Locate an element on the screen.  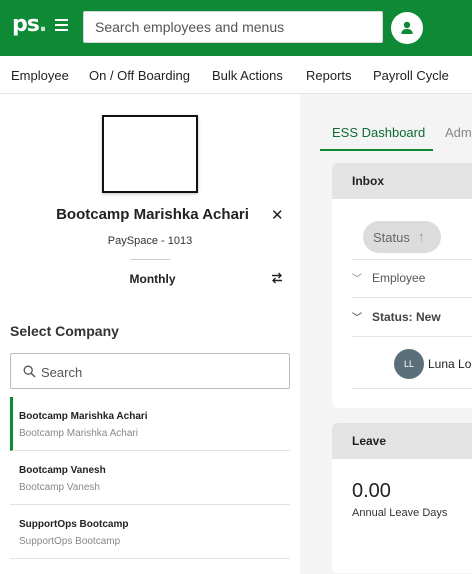
arrow-up-icon: ↑ is located at coordinates (421, 236).